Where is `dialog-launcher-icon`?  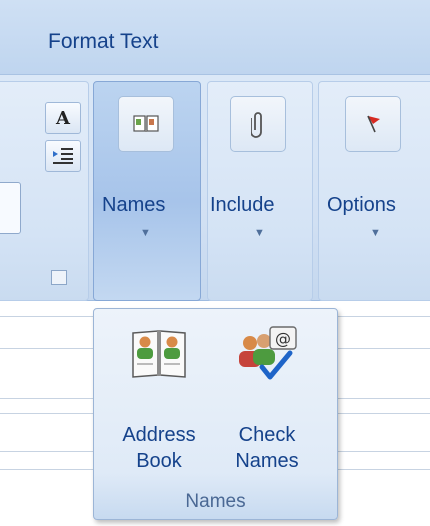
dialog-launcher-icon is located at coordinates (59, 277).